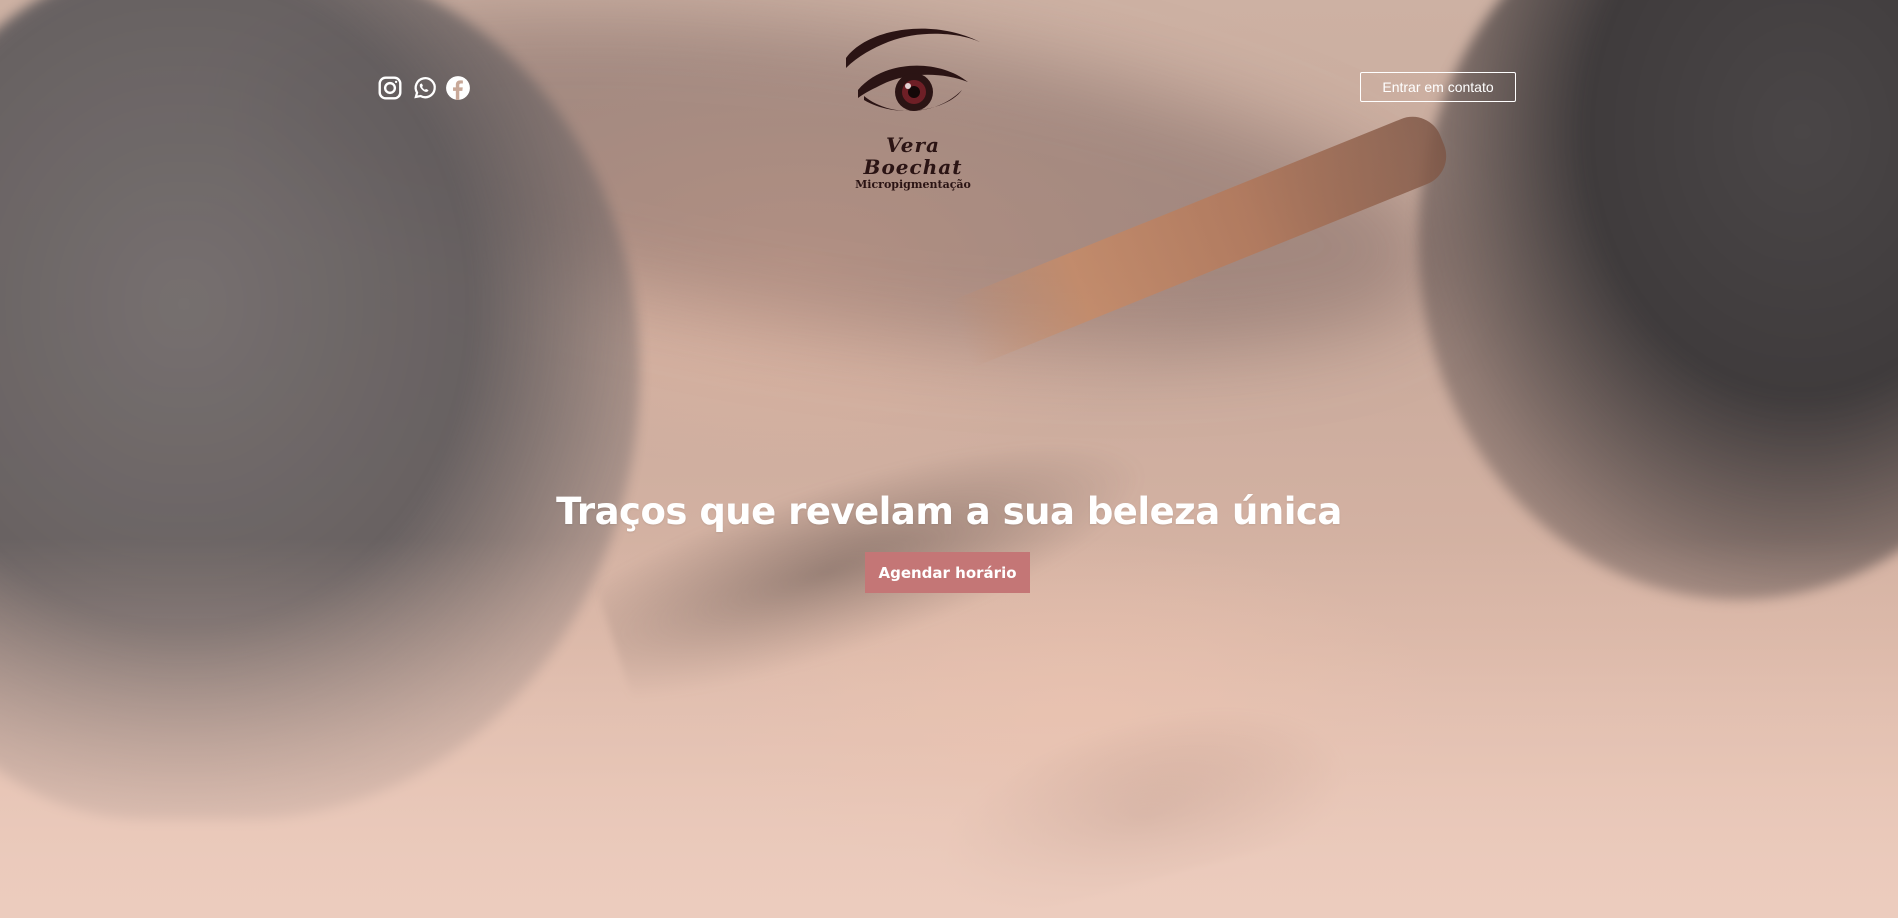 Image resolution: width=1898 pixels, height=918 pixels. I want to click on whatsapp-icon, so click(424, 88).